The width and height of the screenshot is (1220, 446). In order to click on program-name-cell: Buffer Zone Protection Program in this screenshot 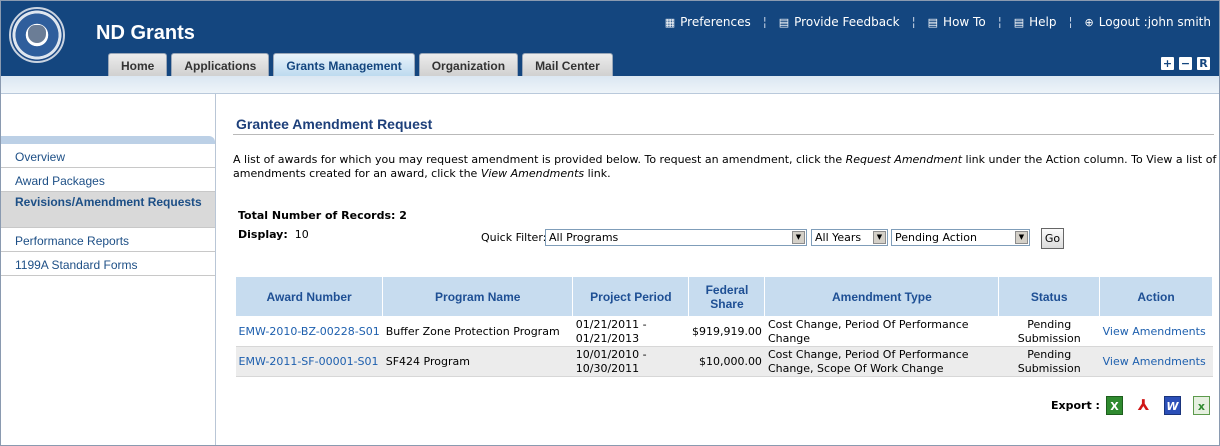, I will do `click(477, 331)`.